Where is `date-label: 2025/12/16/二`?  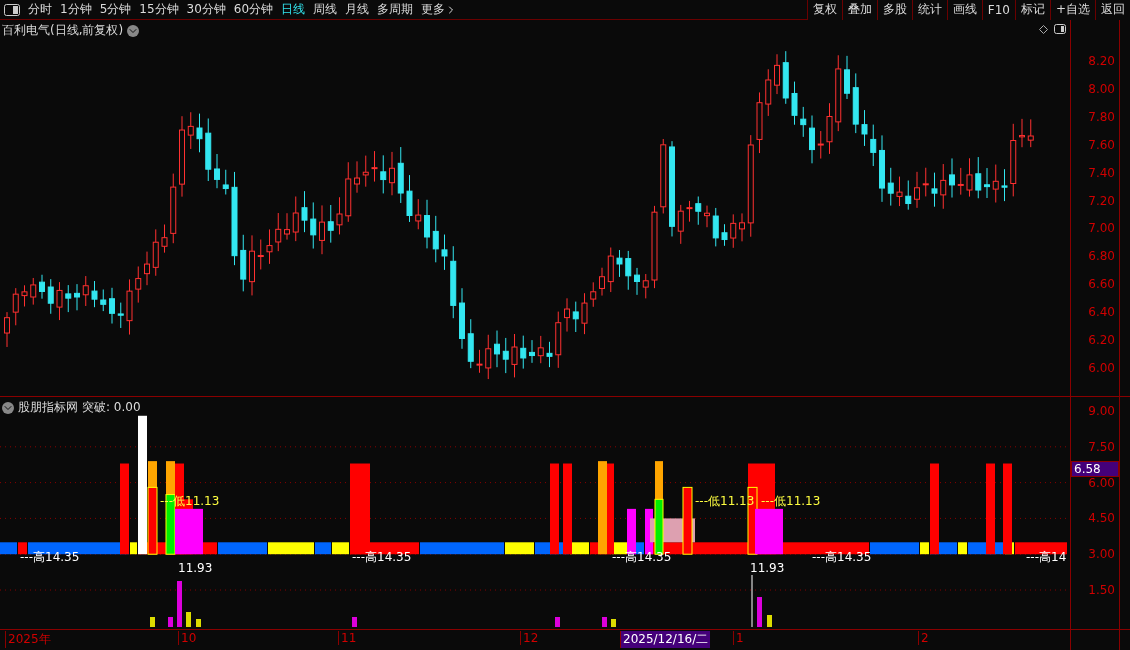
date-label: 2025/12/16/二 is located at coordinates (665, 639).